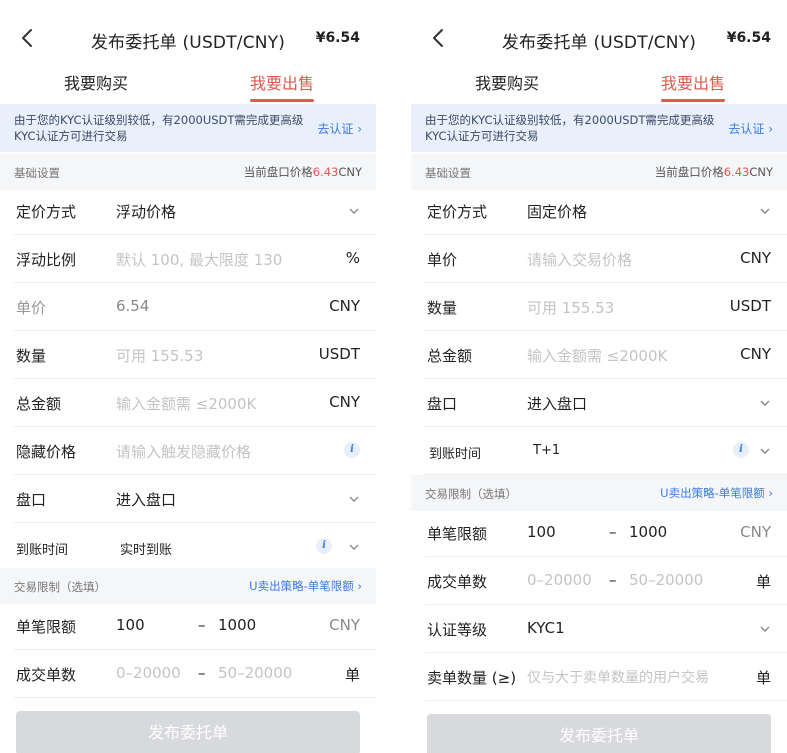 The width and height of the screenshot is (787, 753). What do you see at coordinates (46, 260) in the screenshot?
I see `float-ratio-label: 浮动比例` at bounding box center [46, 260].